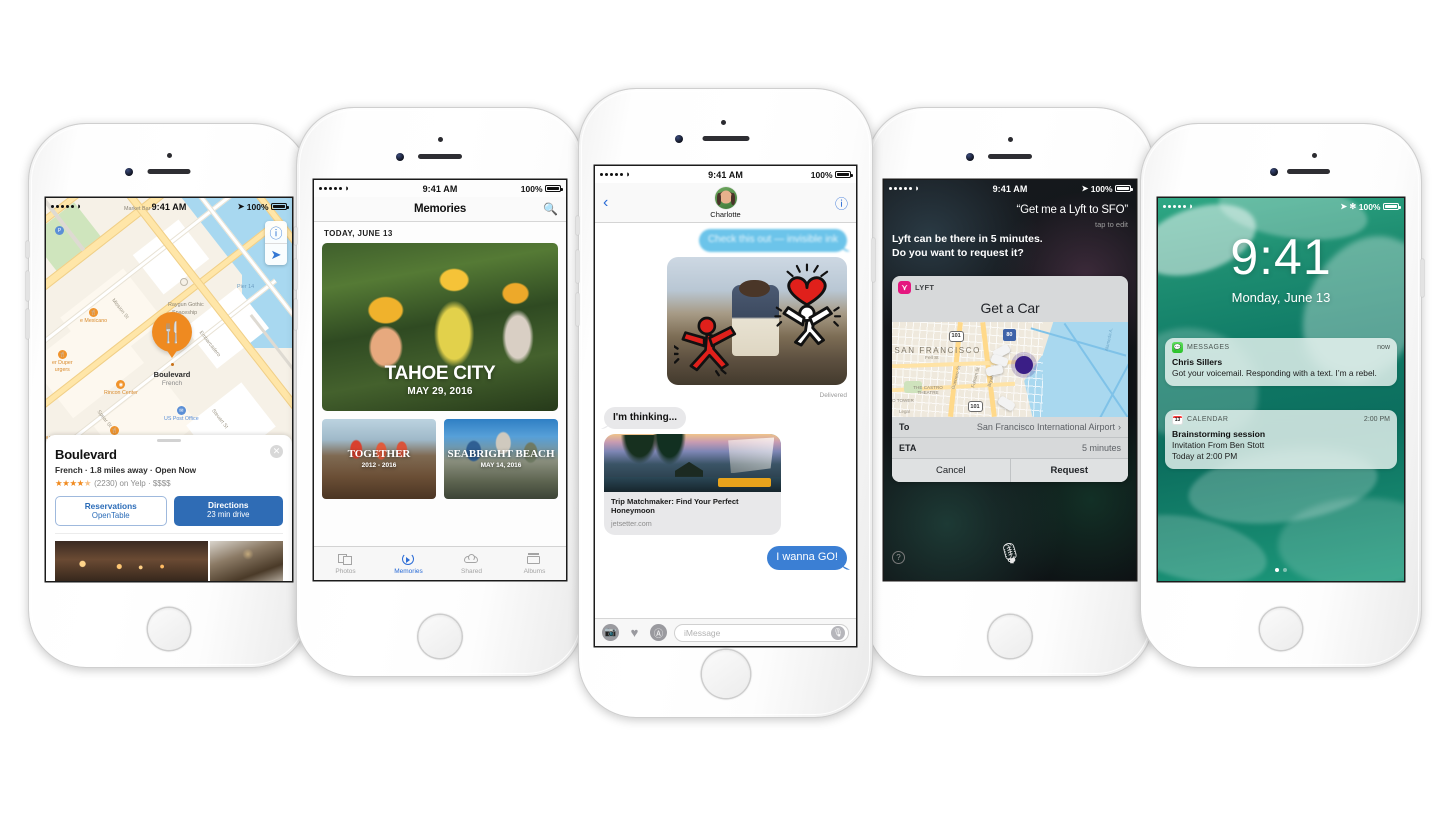  What do you see at coordinates (807, 557) in the screenshot?
I see `message-bubble-sent: I wanna GO!` at bounding box center [807, 557].